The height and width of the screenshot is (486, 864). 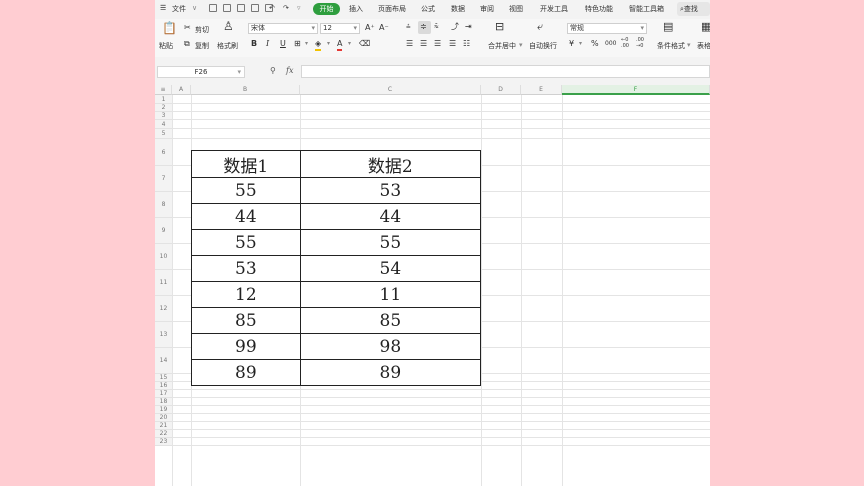 I want to click on increase-font-icon: A⁺, so click(x=370, y=28).